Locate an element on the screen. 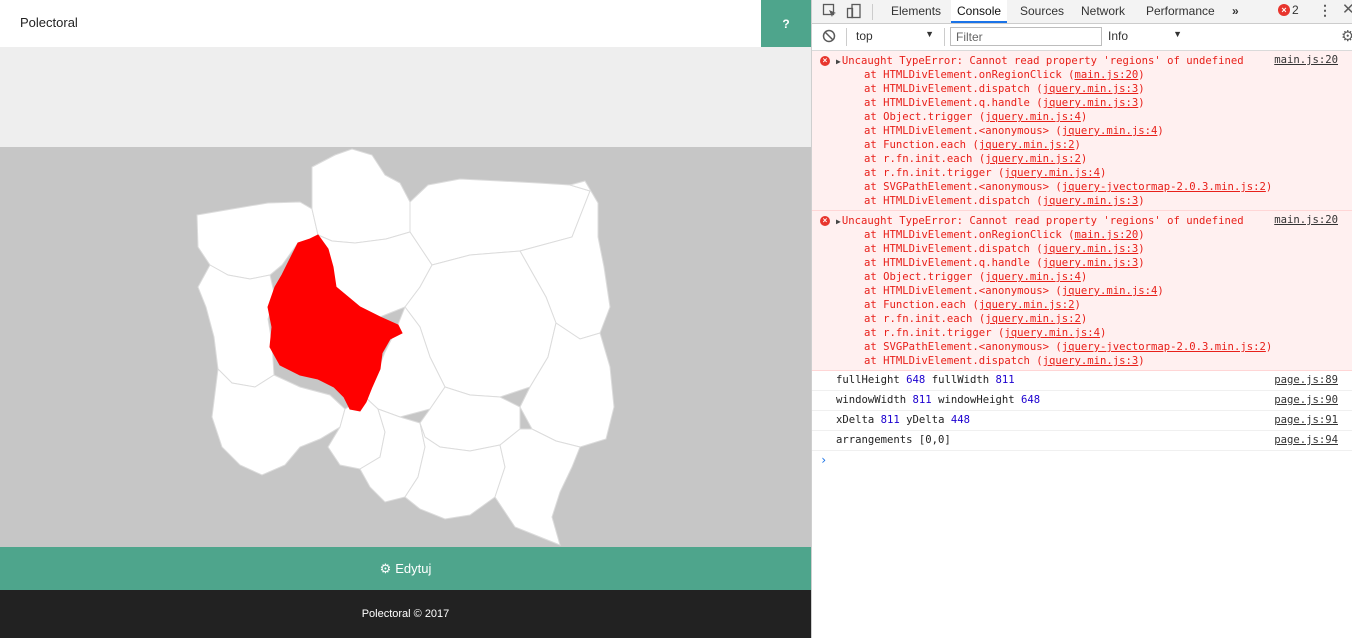 The image size is (1352, 638). log-source-link: page.js:94 is located at coordinates (1306, 440).